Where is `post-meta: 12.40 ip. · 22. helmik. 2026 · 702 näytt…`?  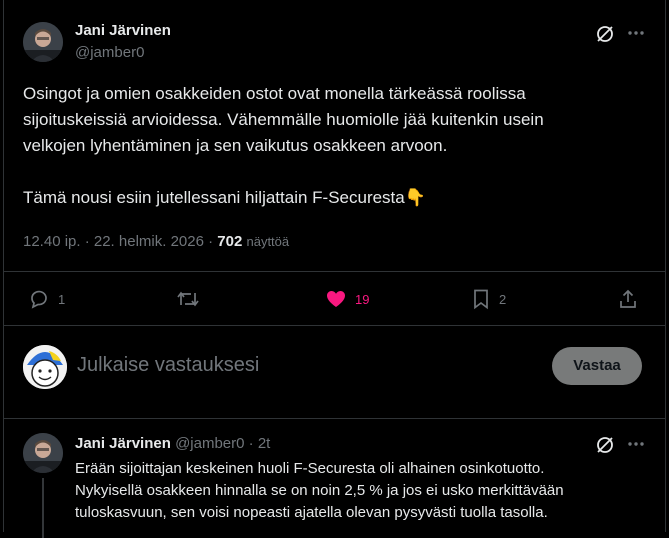
post-meta: 12.40 ip. · 22. helmik. 2026 · 702 näytt… is located at coordinates (156, 241).